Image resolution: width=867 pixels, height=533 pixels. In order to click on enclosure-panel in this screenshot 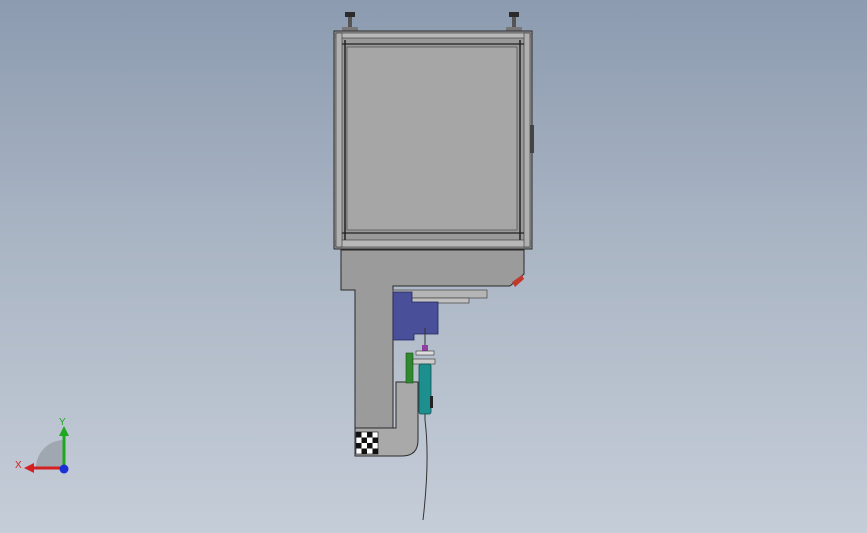, I will do `click(432, 138)`.